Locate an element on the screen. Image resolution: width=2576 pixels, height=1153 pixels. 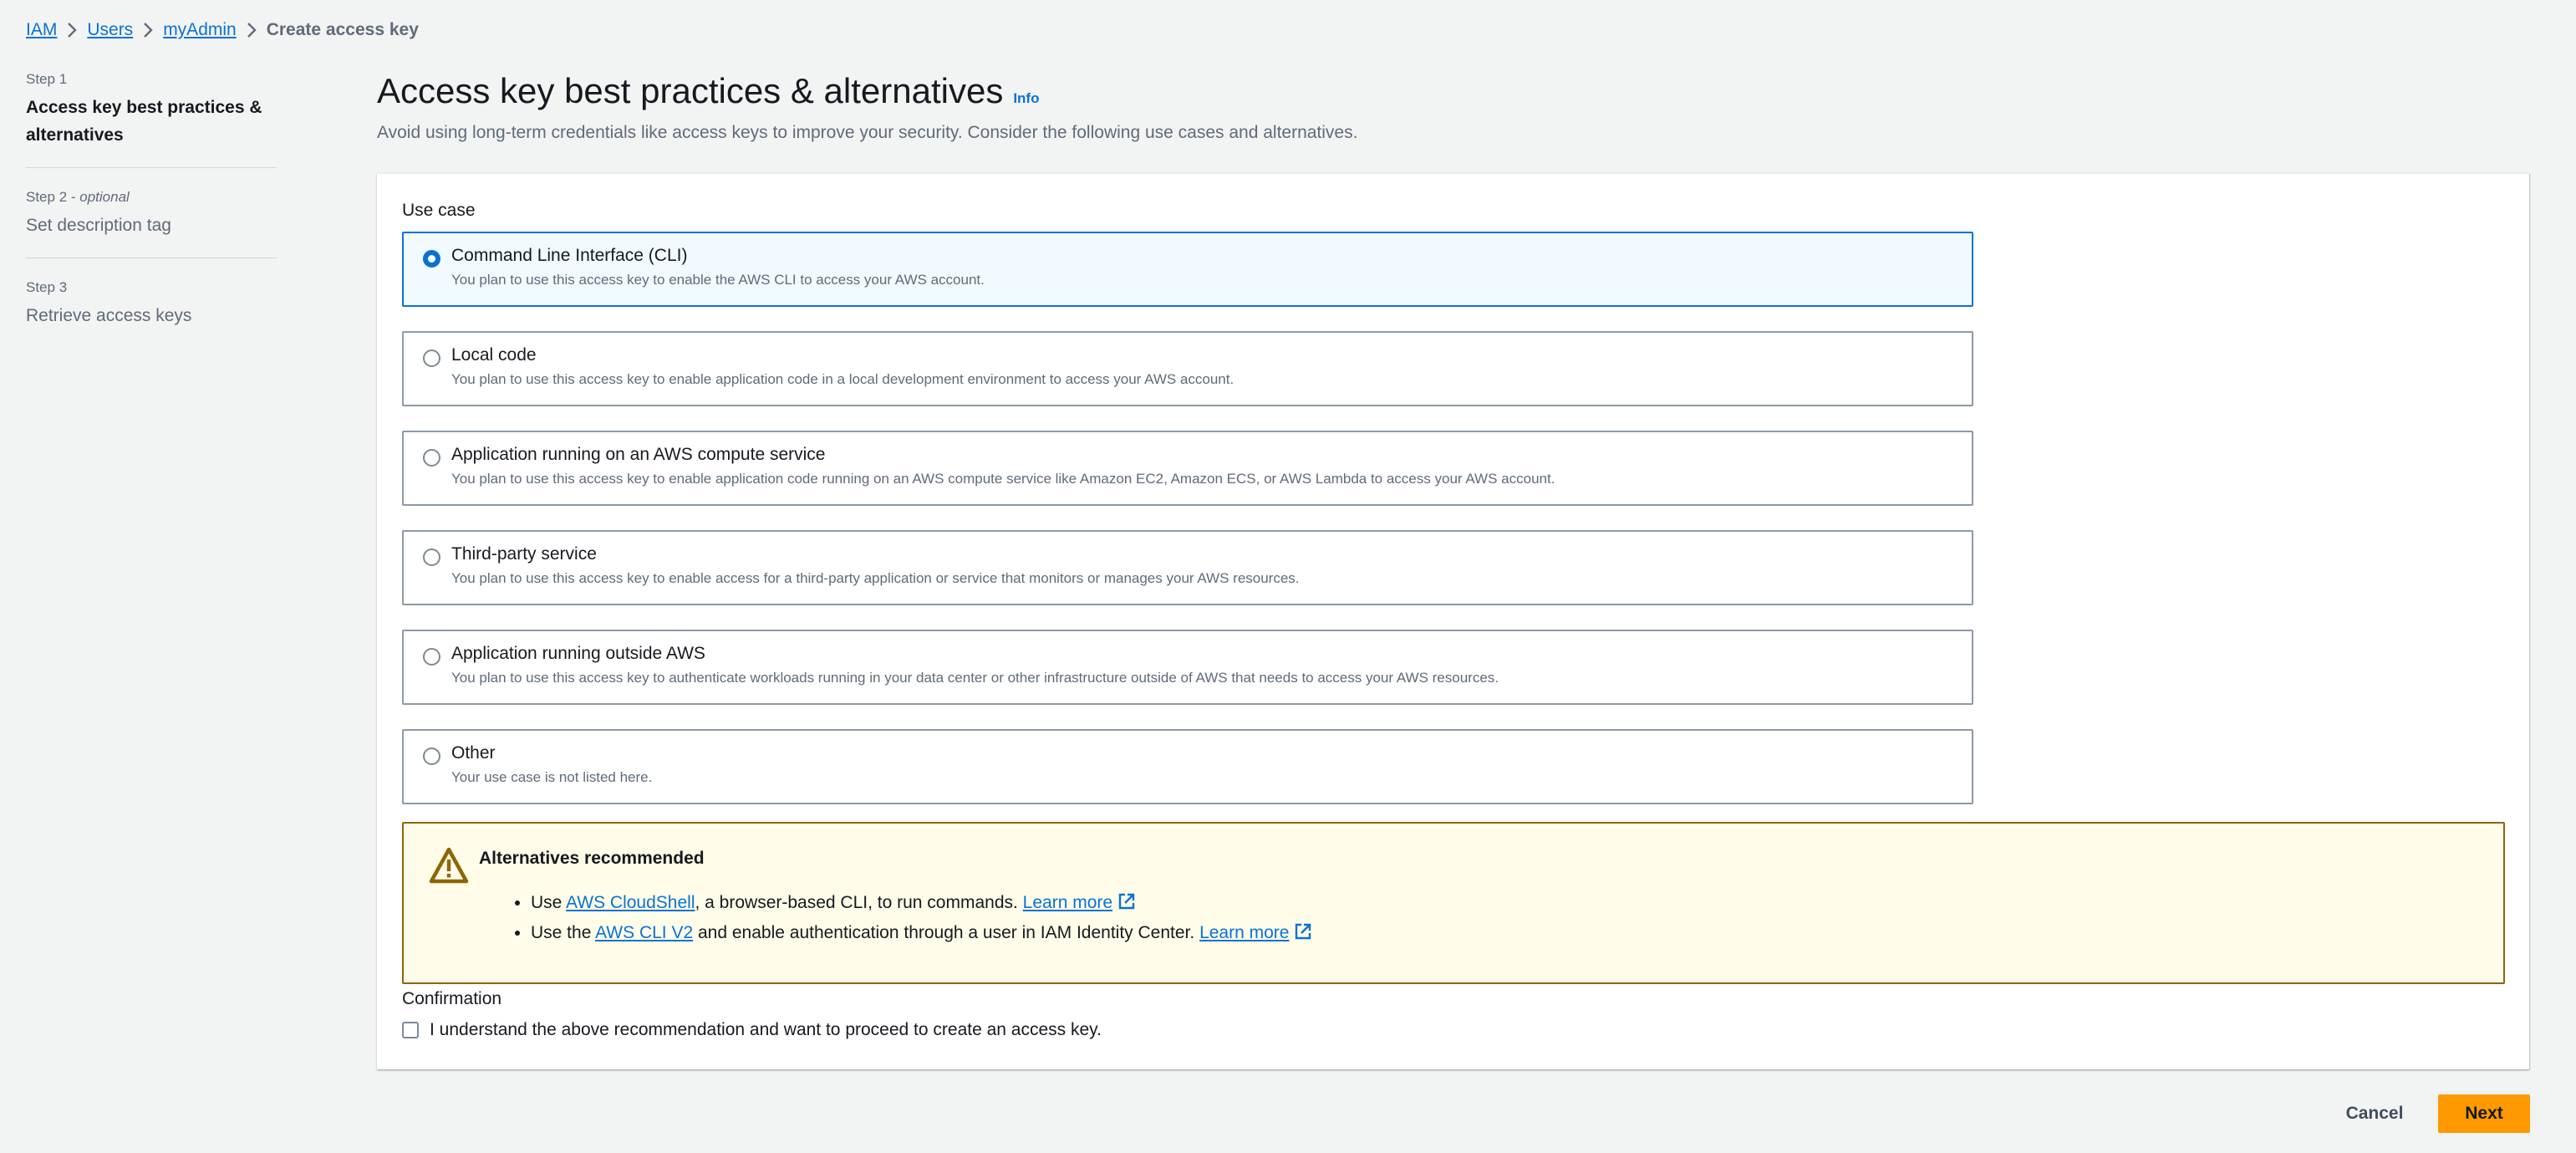
next-button: Next is located at coordinates (2484, 1114).